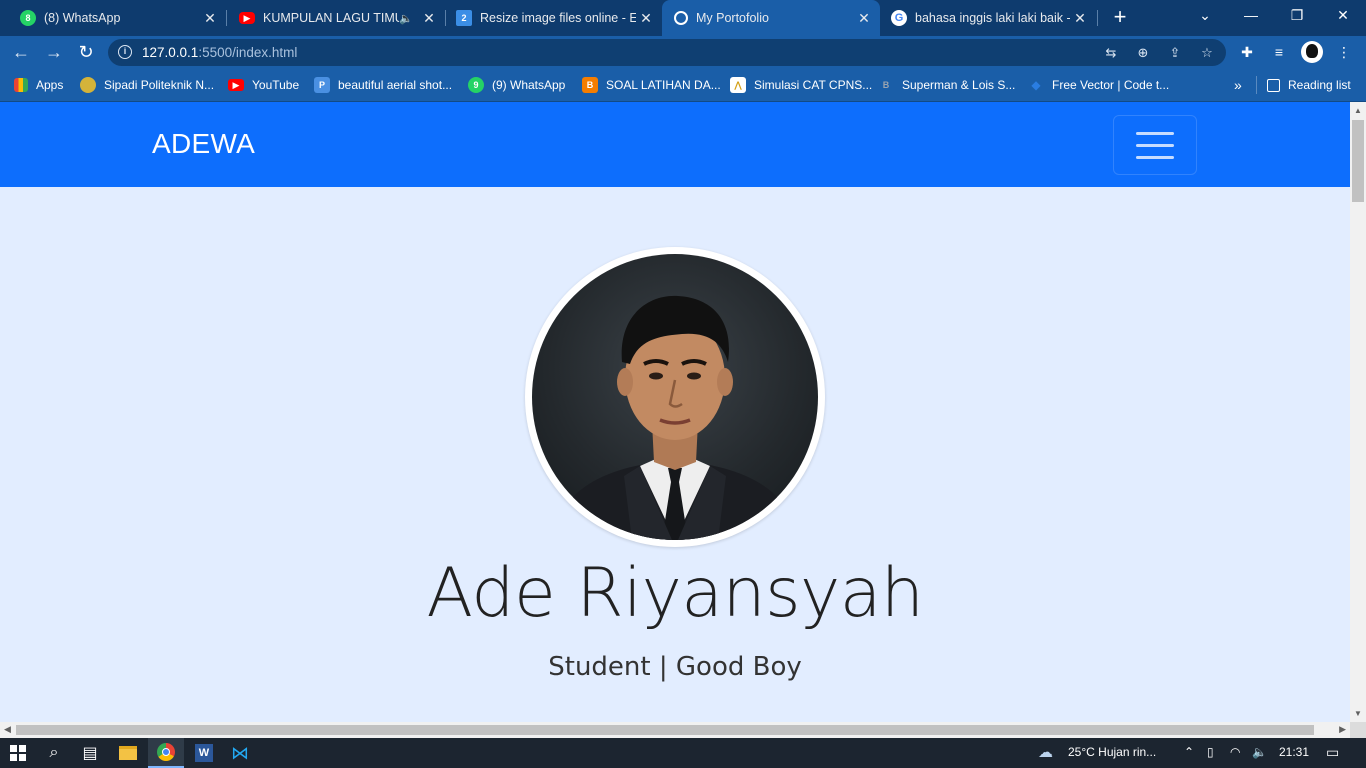 This screenshot has width=1366, height=768. Describe the element at coordinates (529, 85) in the screenshot. I see `bookmark-label: (9) WhatsApp` at that location.